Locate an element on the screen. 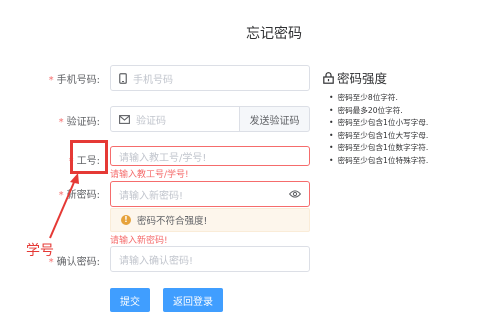 Image resolution: width=500 pixels, height=314 pixels. phone-label: * 手机号码: is located at coordinates (50, 78).